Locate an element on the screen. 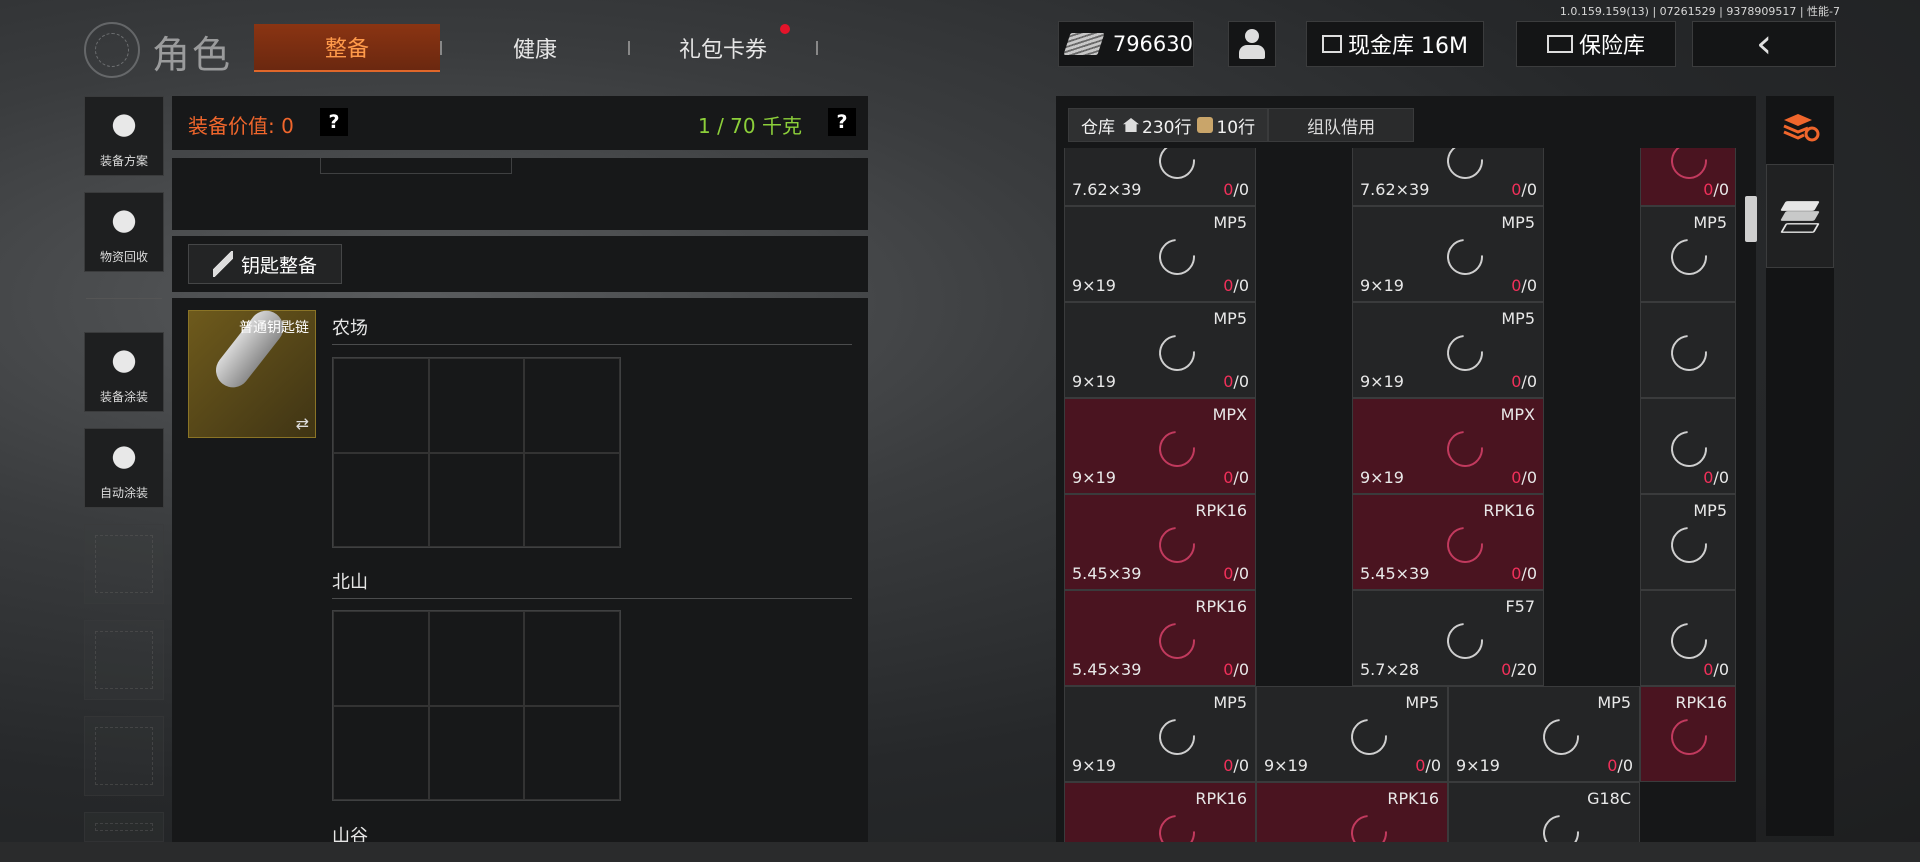 The image size is (1920, 862). ammo-count: 0/20 is located at coordinates (1519, 669).